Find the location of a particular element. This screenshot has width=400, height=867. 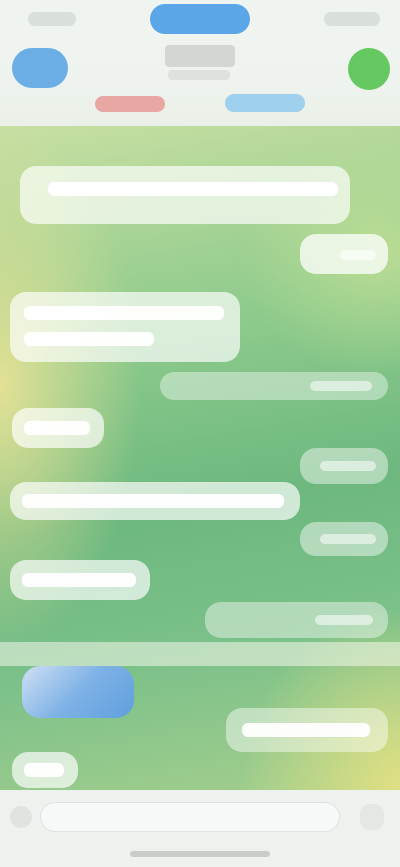

status-time is located at coordinates (52, 19).